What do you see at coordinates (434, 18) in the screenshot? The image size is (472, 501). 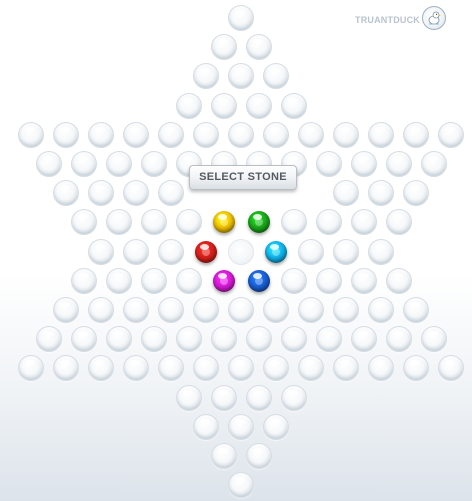 I see `duck-logo-icon` at bounding box center [434, 18].